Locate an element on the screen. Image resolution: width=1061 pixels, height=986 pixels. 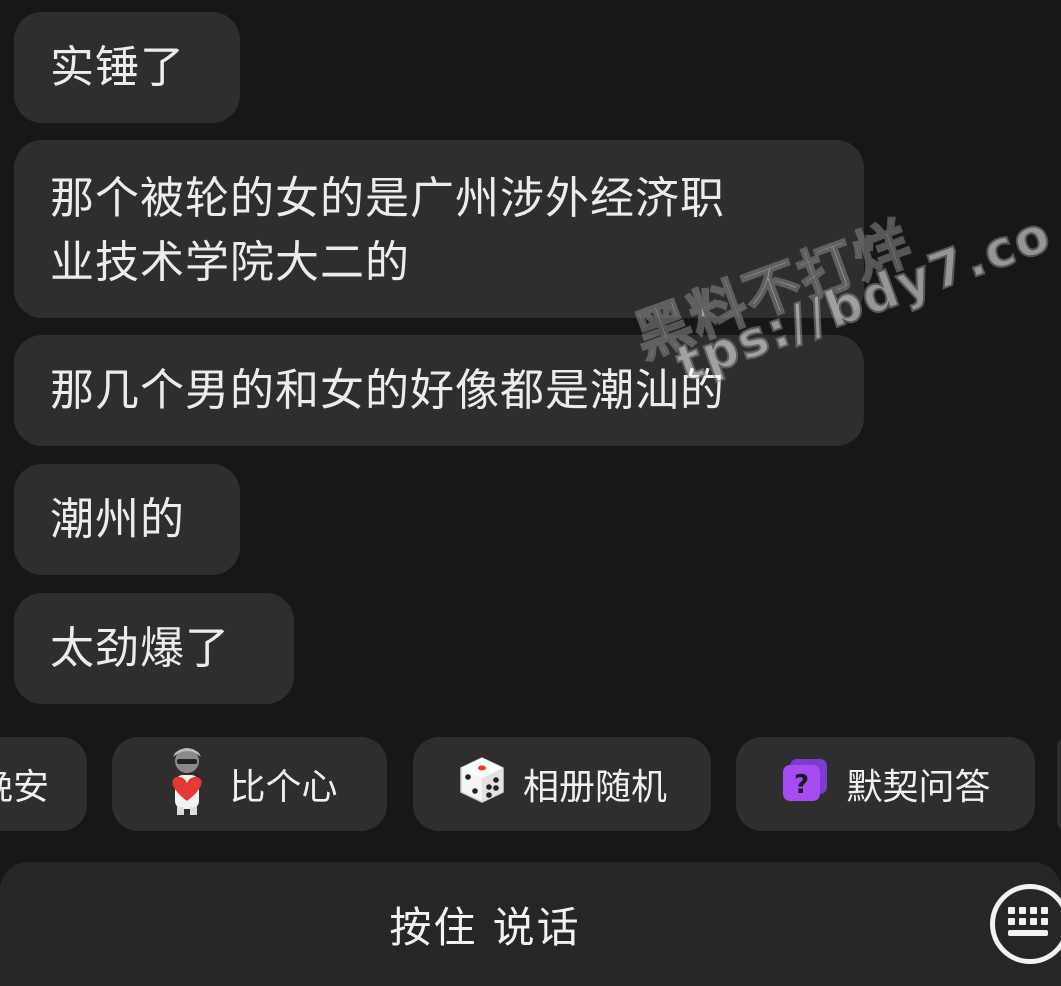
message-bubble: 那几个男的和女的好像都是潮汕的 is located at coordinates (439, 390).